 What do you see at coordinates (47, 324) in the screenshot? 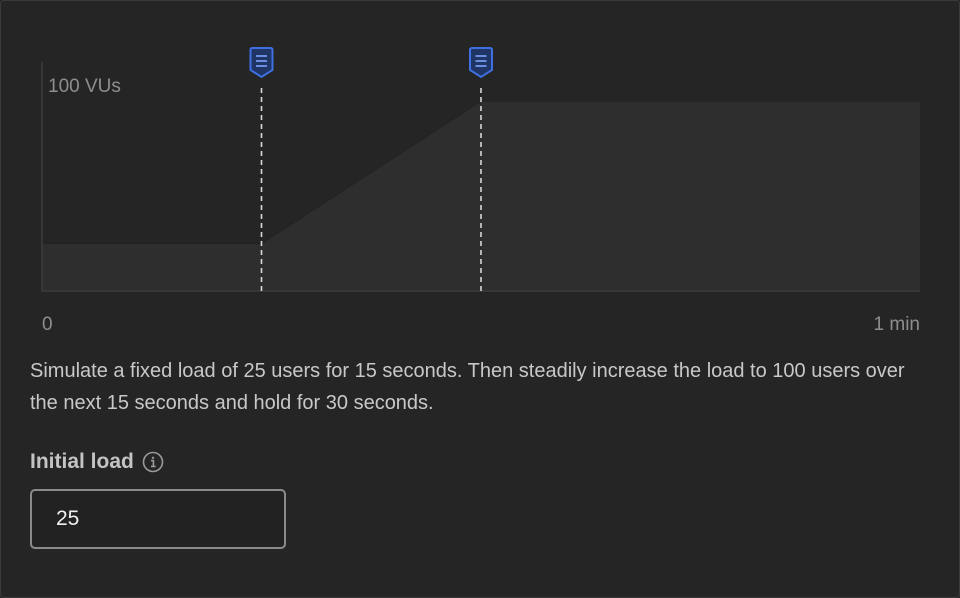
I see `x-axis-start-label: 0` at bounding box center [47, 324].